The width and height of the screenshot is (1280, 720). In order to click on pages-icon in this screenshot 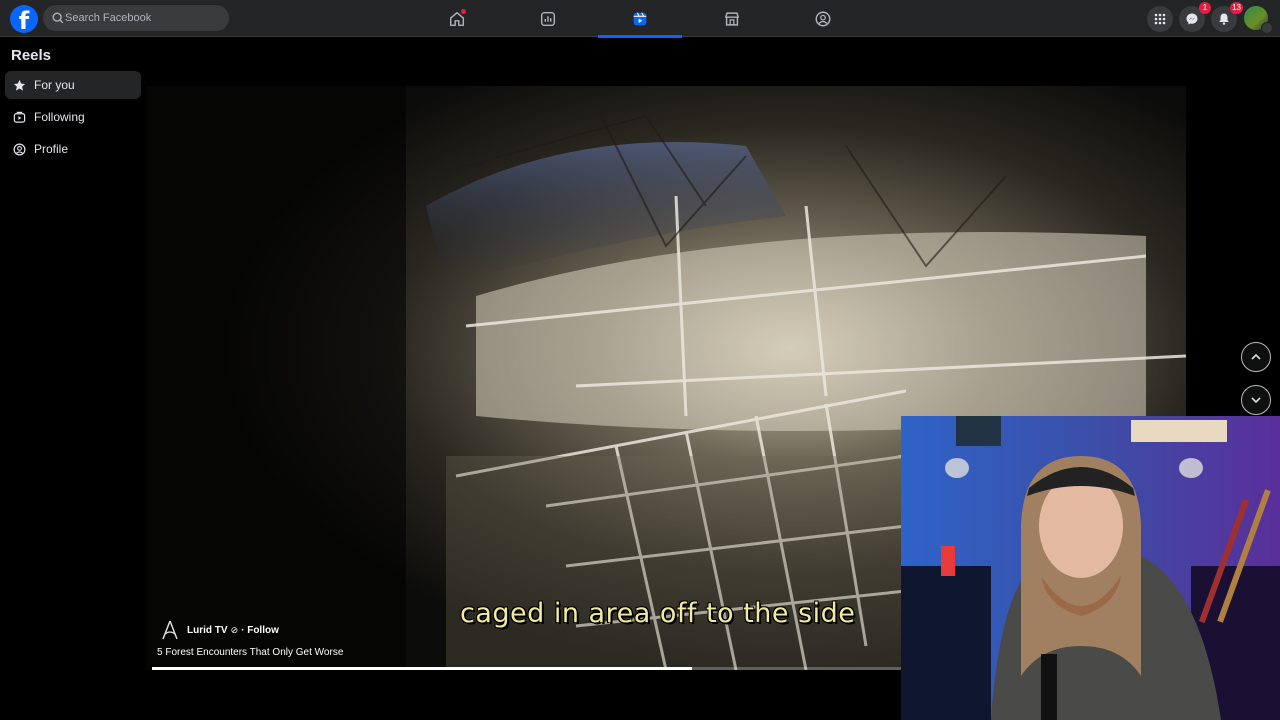, I will do `click(548, 18)`.